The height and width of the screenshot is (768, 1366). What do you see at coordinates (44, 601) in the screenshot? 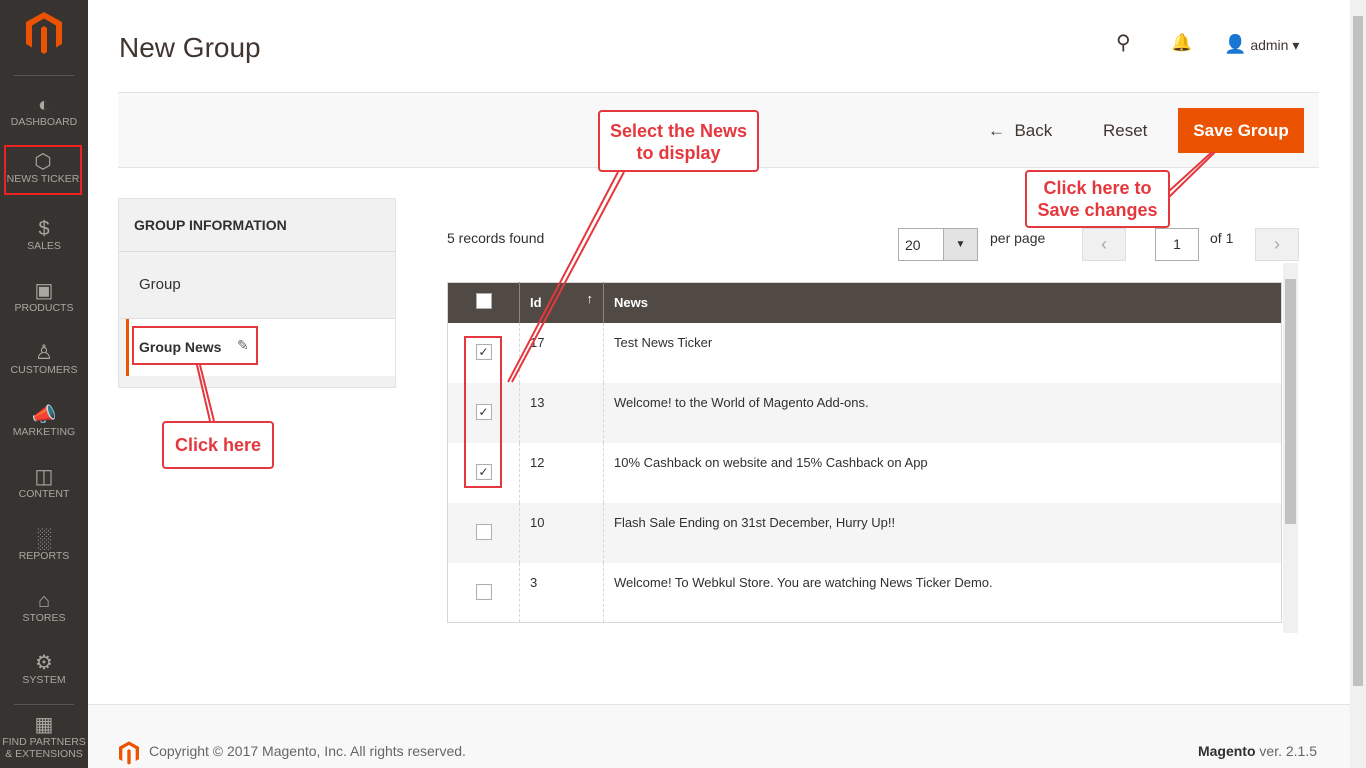
I see `store-icon: ⌂` at bounding box center [44, 601].